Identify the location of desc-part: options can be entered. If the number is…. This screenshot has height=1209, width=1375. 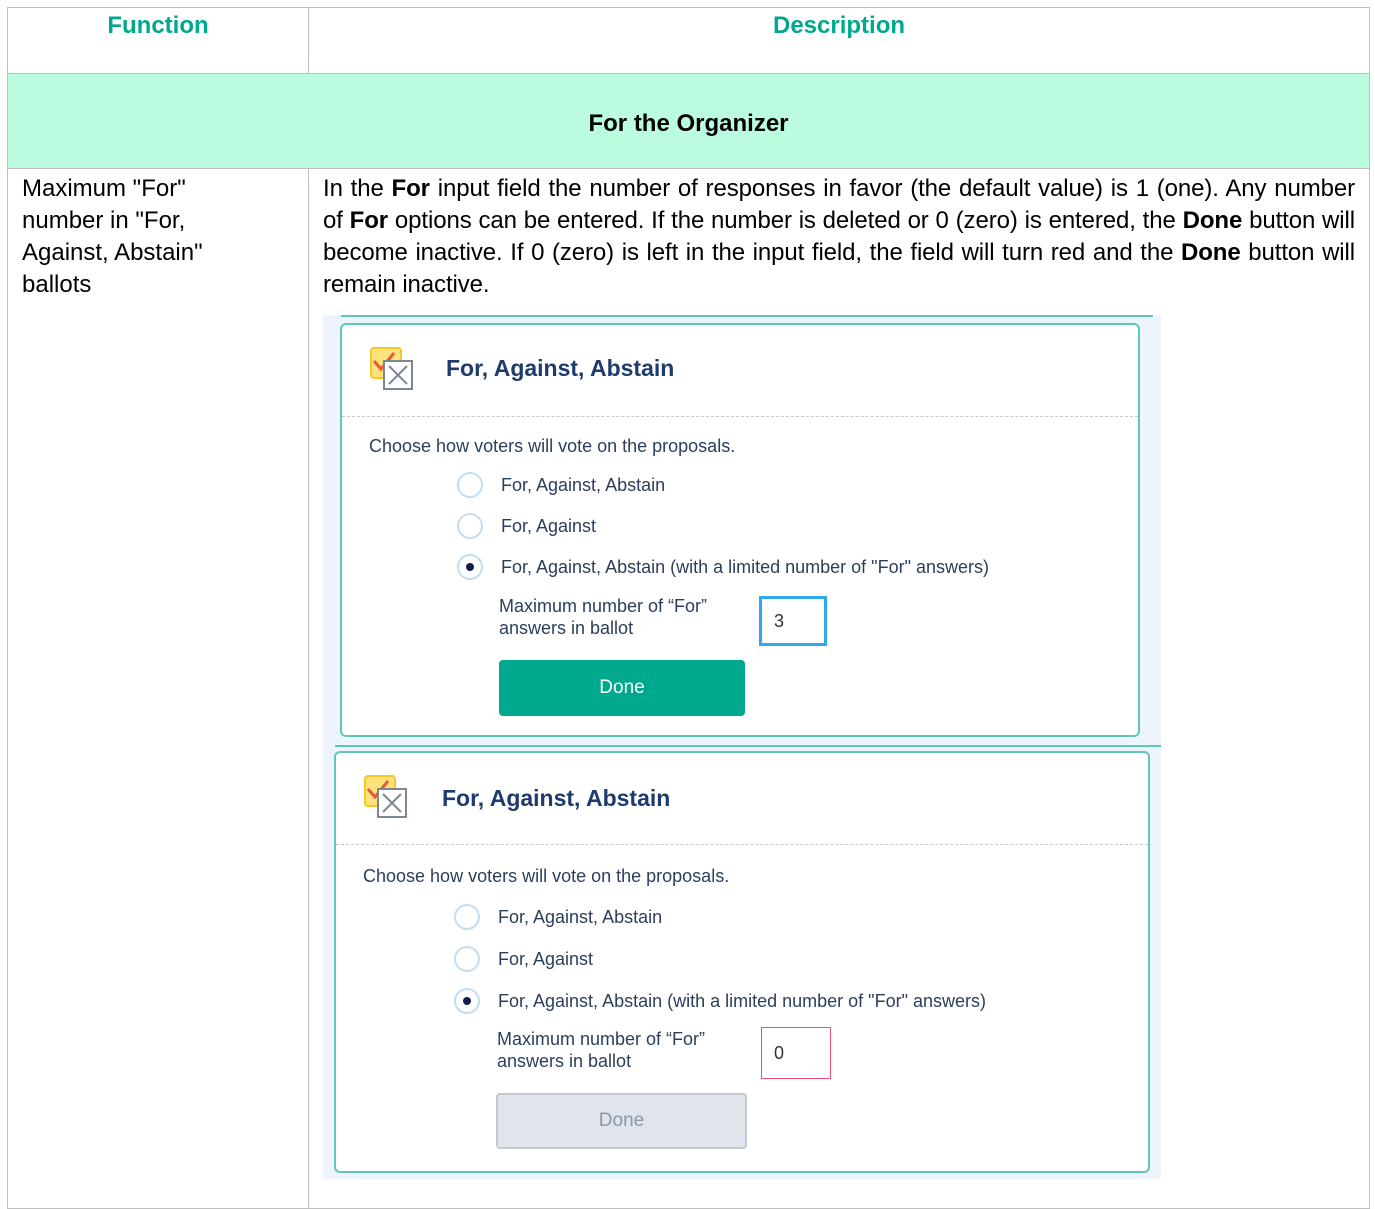
(785, 220).